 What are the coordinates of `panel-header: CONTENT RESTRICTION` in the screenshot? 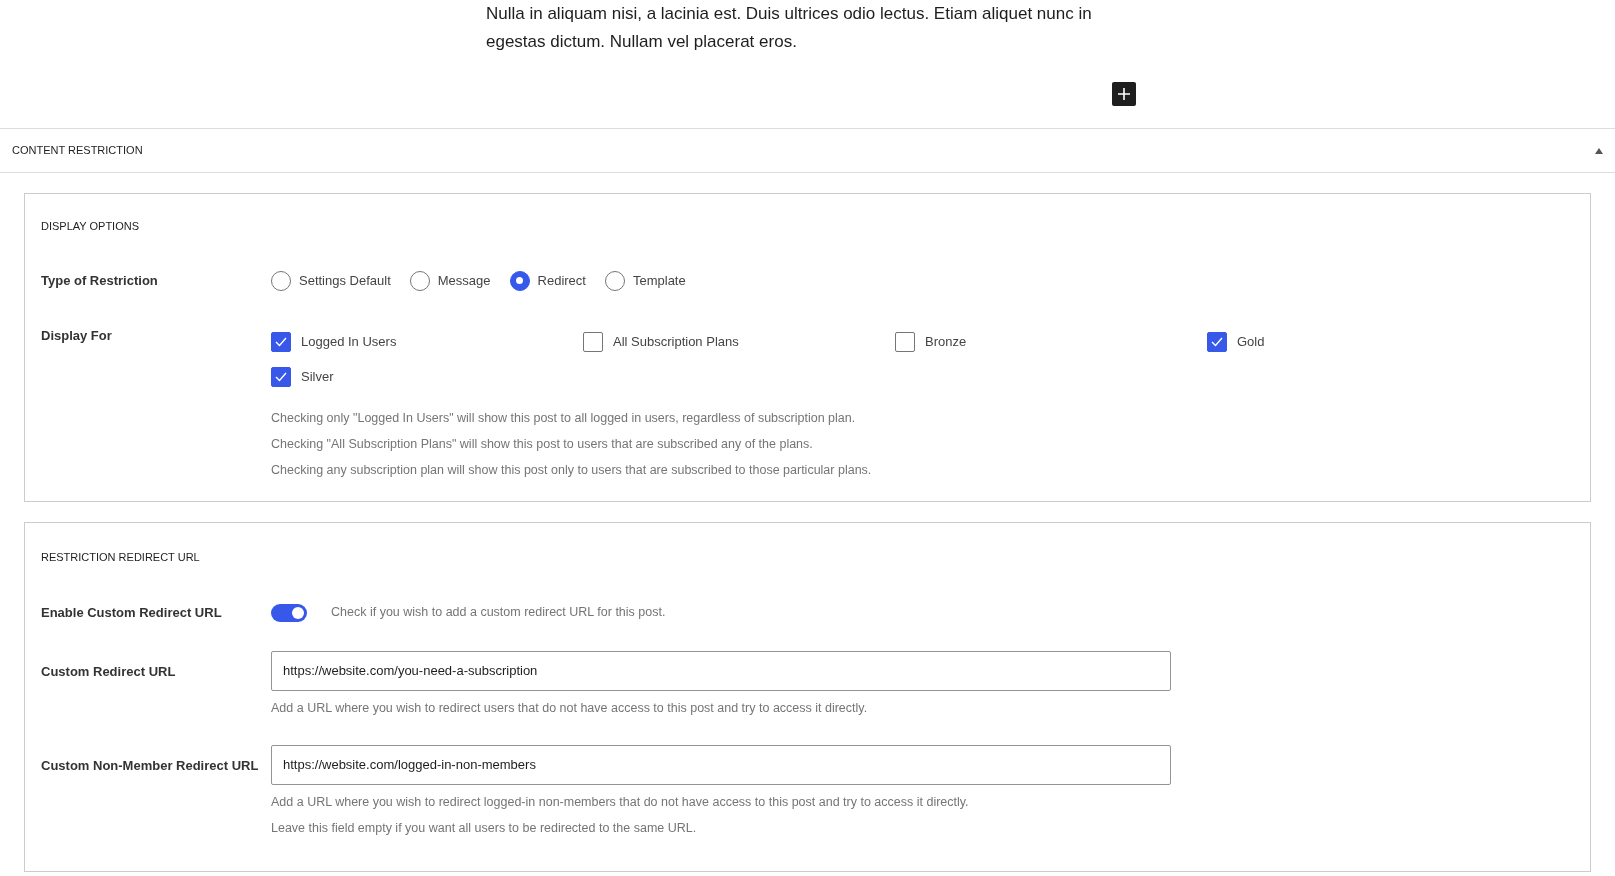 It's located at (807, 150).